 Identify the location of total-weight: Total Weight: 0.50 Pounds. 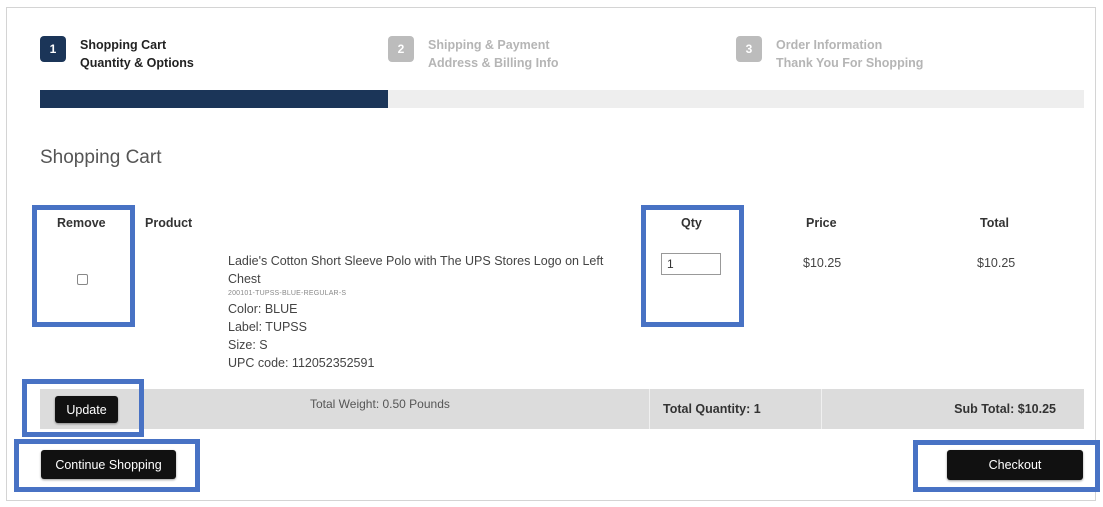
(380, 404).